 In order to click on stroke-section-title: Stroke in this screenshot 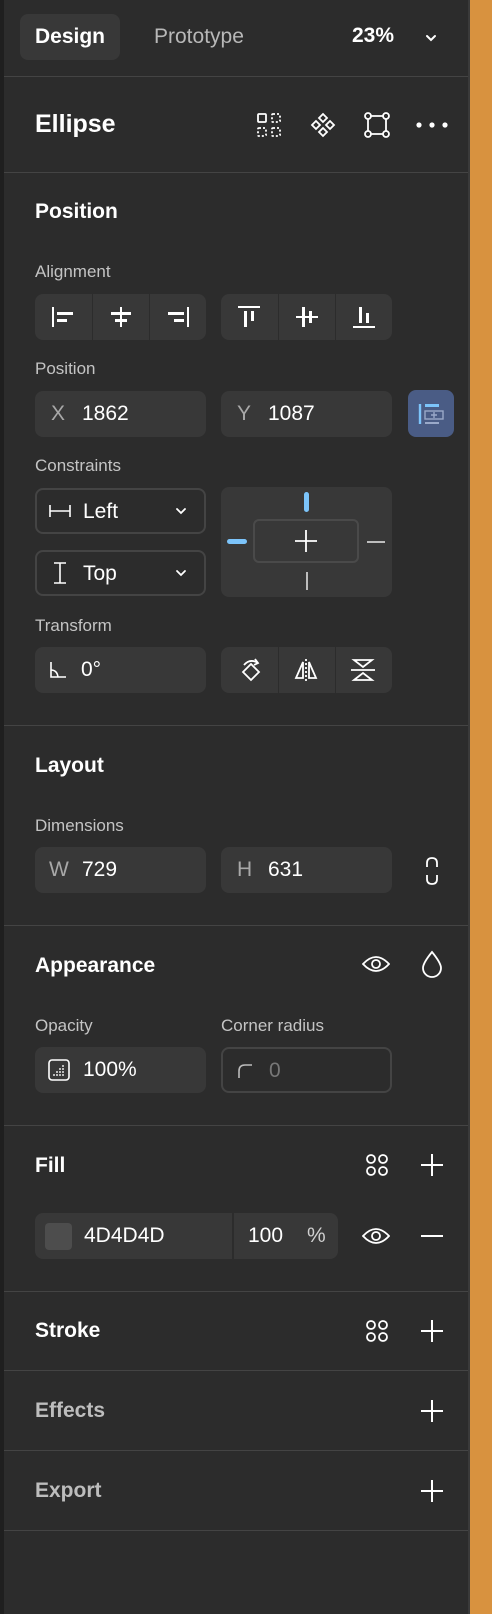, I will do `click(68, 1330)`.